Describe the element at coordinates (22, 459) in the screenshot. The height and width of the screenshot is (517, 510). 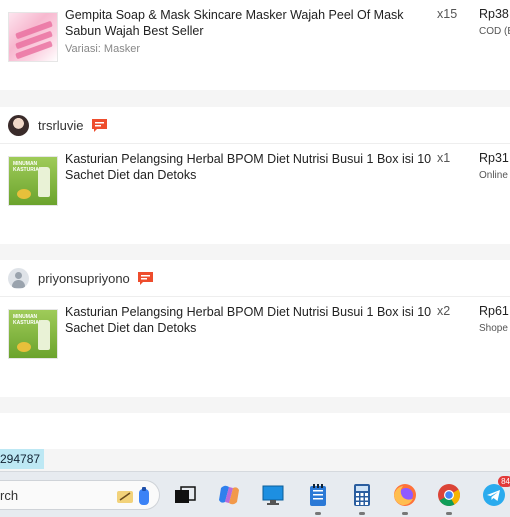
I see `tooltip: 294787` at that location.